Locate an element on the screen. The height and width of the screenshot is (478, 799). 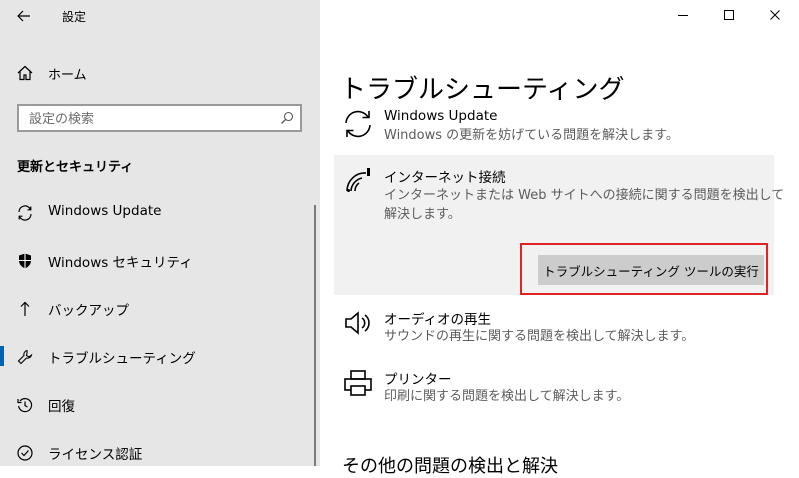
app-title: 設定 is located at coordinates (74, 17).